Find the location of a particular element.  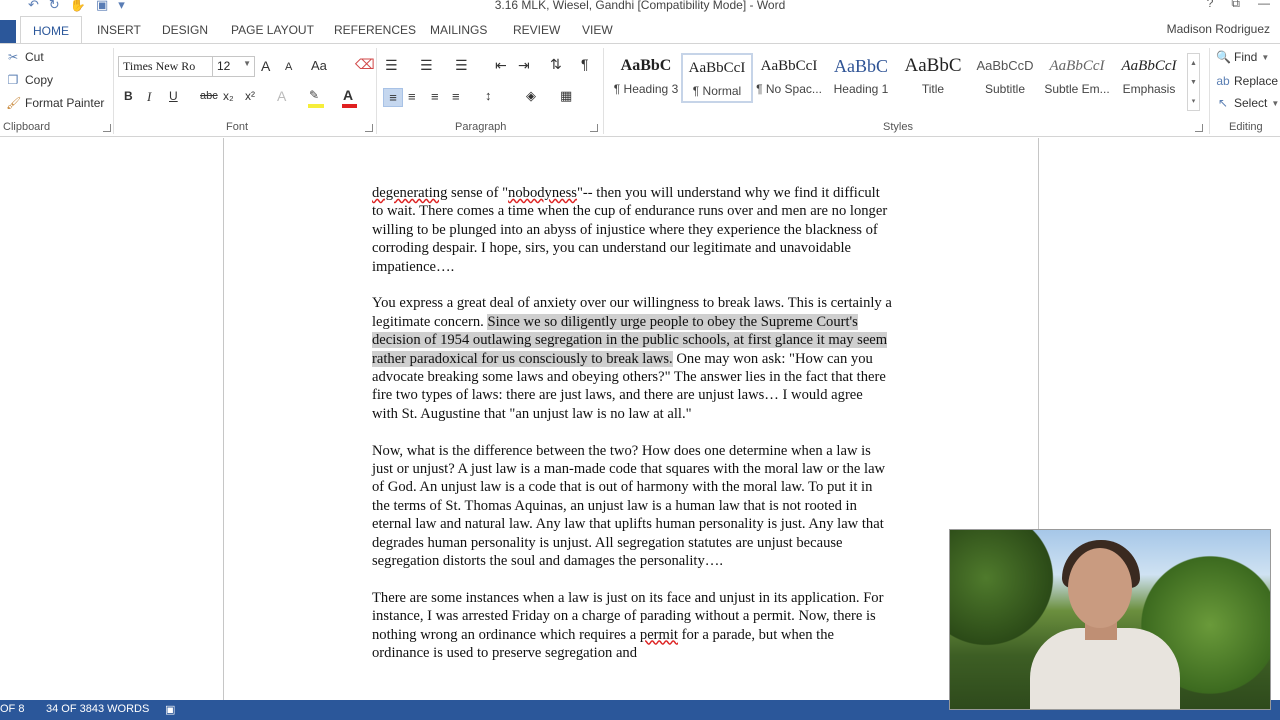

select-label: Select is located at coordinates (1251, 103).